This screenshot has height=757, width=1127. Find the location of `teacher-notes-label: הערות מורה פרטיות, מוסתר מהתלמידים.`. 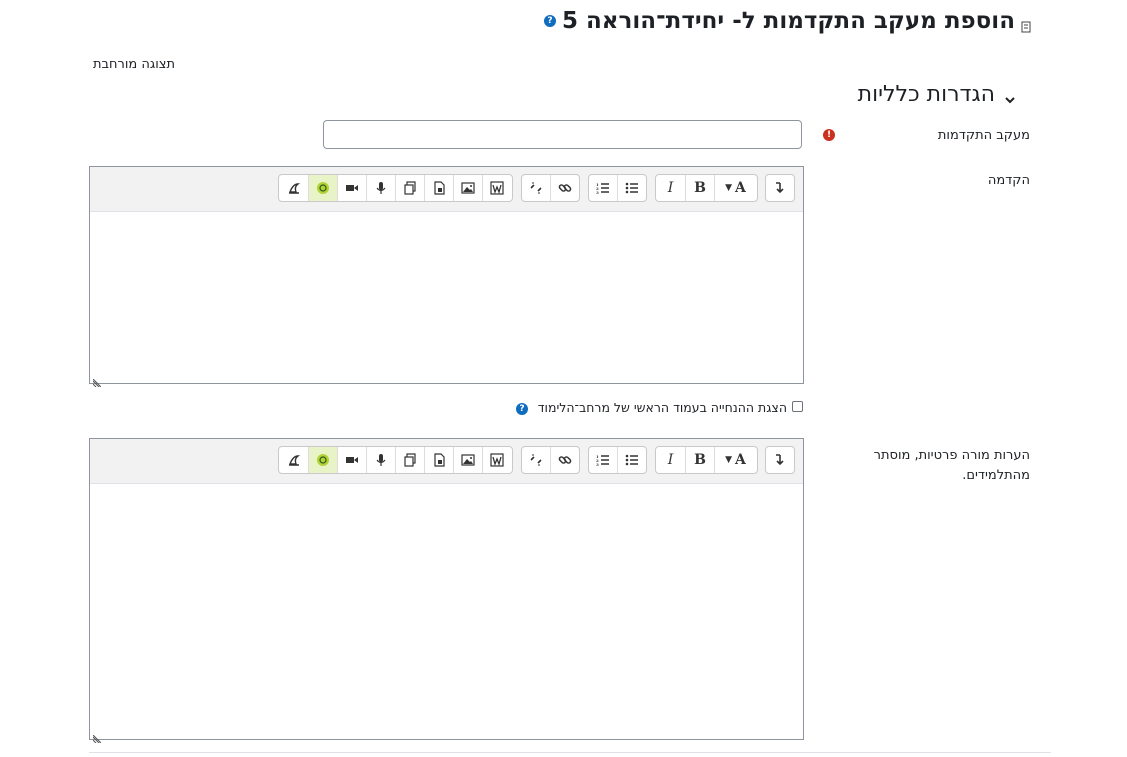

teacher-notes-label: הערות מורה פרטיות, מוסתר מהתלמידים. is located at coordinates (951, 465).